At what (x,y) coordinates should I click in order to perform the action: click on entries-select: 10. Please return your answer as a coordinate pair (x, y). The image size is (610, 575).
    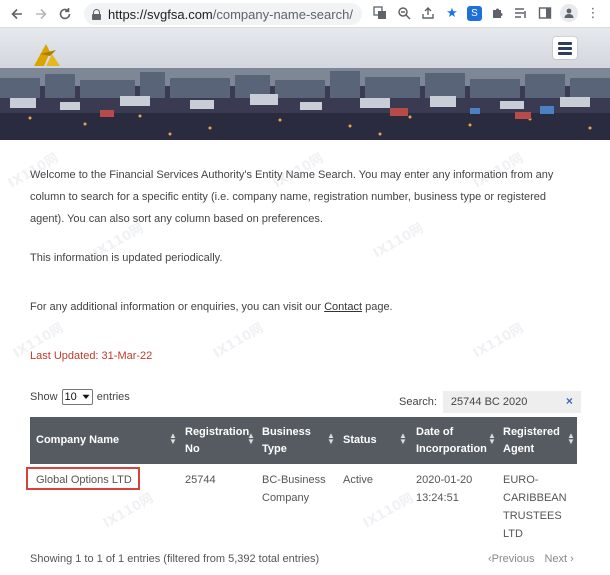
    Looking at the image, I should click on (77, 397).